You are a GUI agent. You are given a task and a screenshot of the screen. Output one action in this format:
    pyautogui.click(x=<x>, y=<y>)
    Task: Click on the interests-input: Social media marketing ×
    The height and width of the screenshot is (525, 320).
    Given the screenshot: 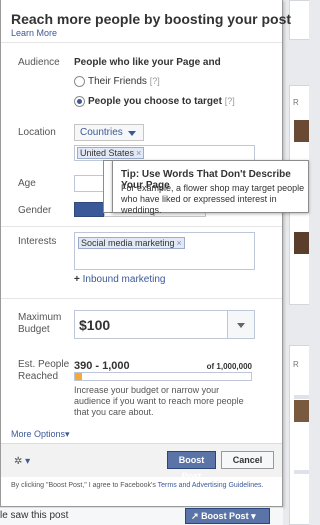 What is the action you would take?
    pyautogui.click(x=164, y=251)
    